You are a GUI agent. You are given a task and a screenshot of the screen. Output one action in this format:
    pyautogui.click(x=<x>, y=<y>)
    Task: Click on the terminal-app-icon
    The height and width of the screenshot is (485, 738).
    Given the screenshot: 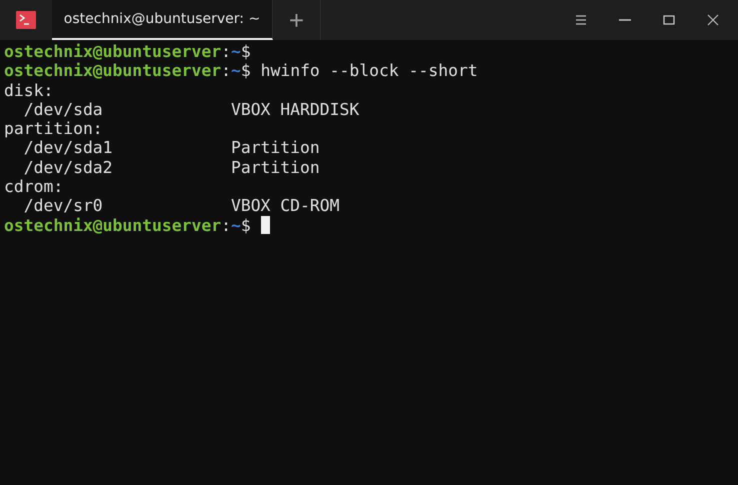 What is the action you would take?
    pyautogui.click(x=26, y=20)
    